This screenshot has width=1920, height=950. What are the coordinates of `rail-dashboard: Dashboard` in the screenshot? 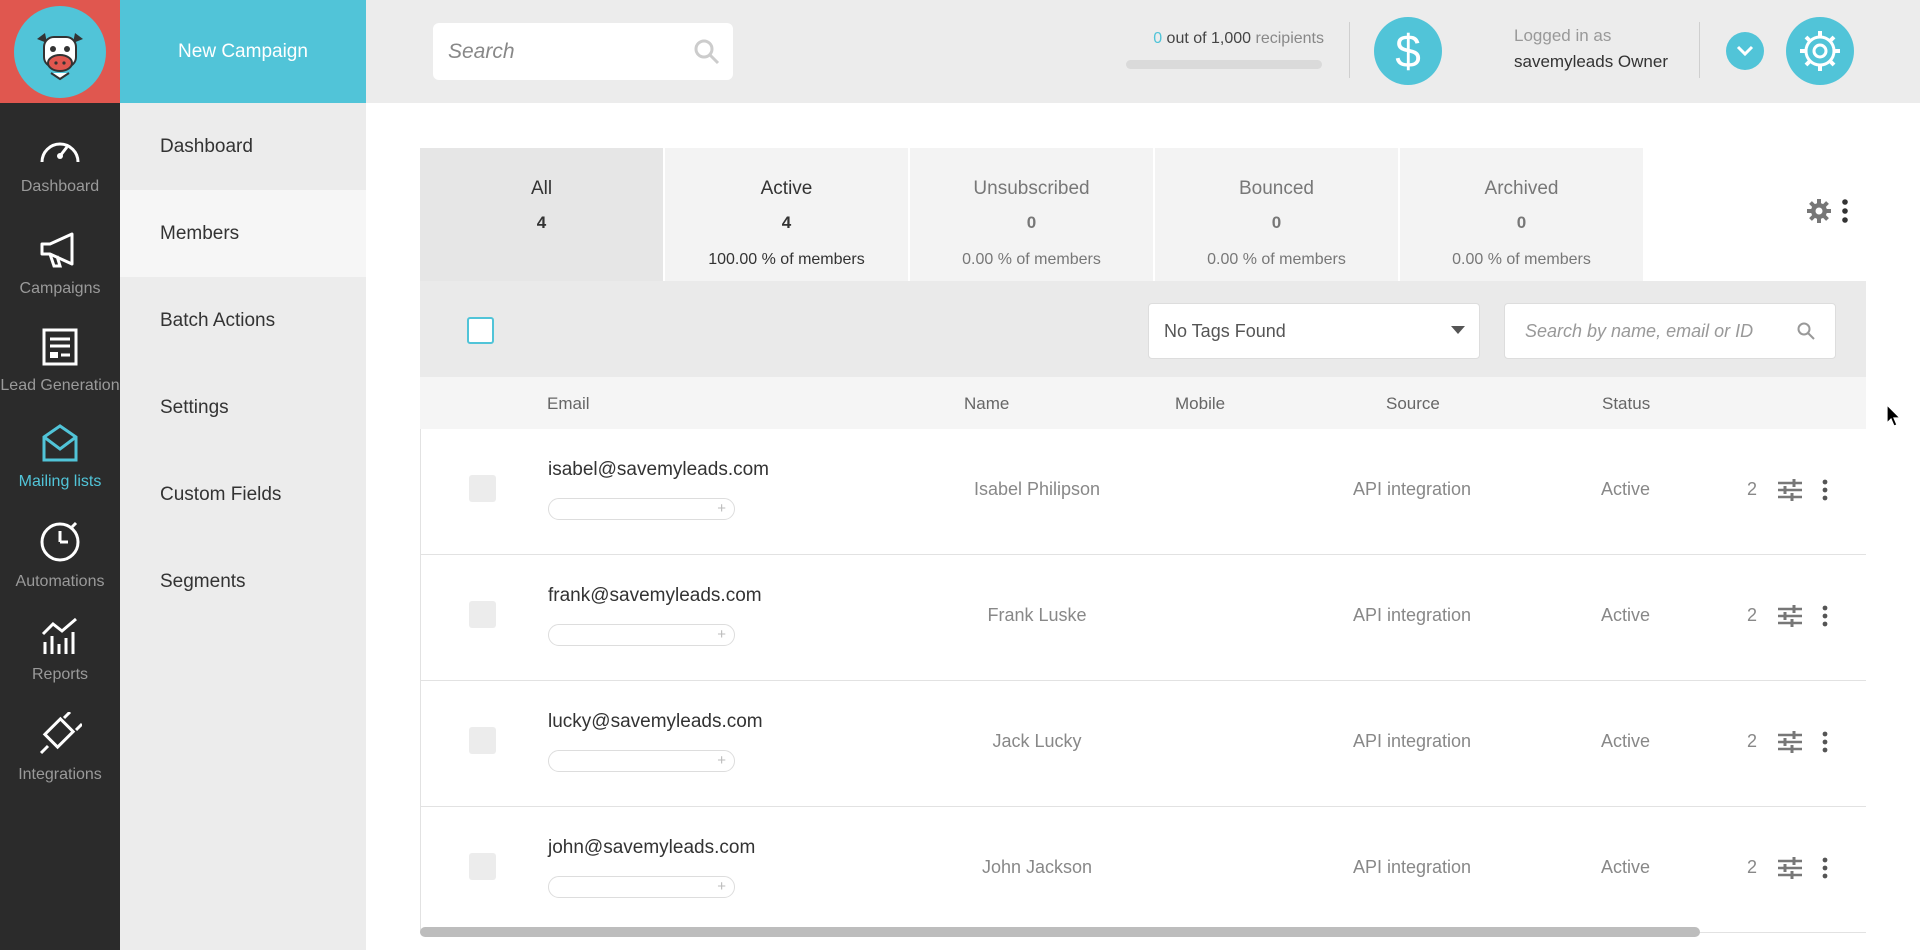 It's located at (60, 180).